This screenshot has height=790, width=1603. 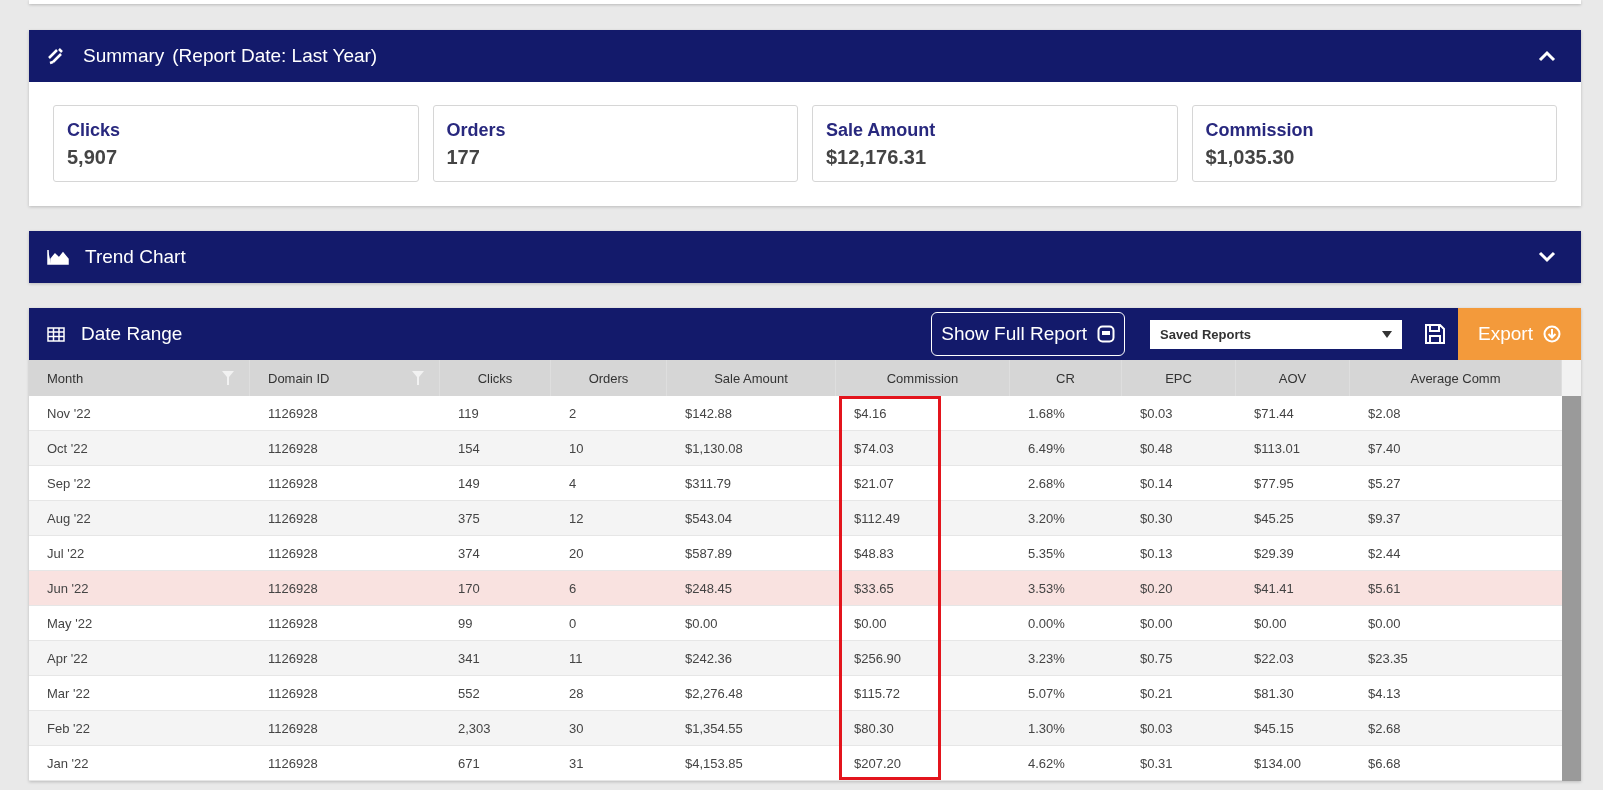 I want to click on table-cell-text: 0.00%, so click(x=1046, y=623).